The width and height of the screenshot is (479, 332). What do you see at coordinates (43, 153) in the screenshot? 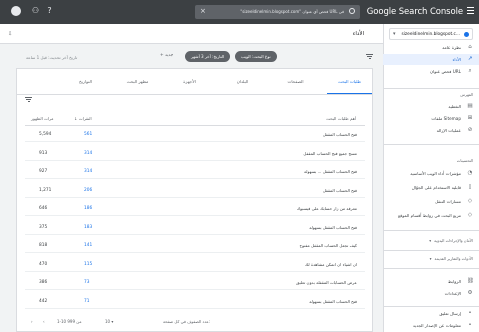
I see `impressions-cell: 913` at bounding box center [43, 153].